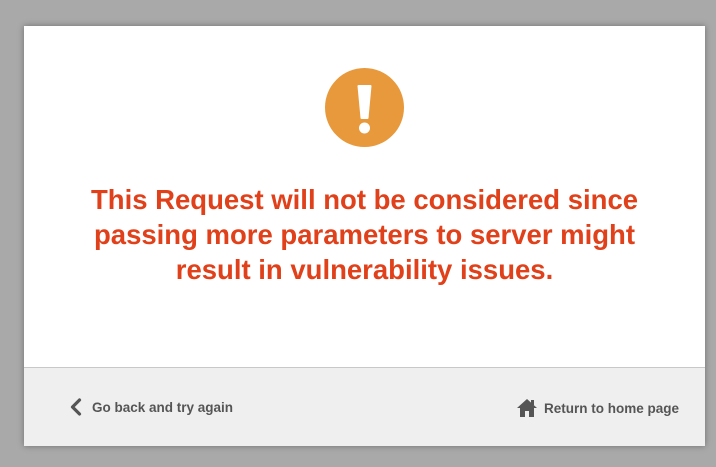 Image resolution: width=716 pixels, height=467 pixels. I want to click on error-message-line: result in vulnerability issues., so click(364, 269).